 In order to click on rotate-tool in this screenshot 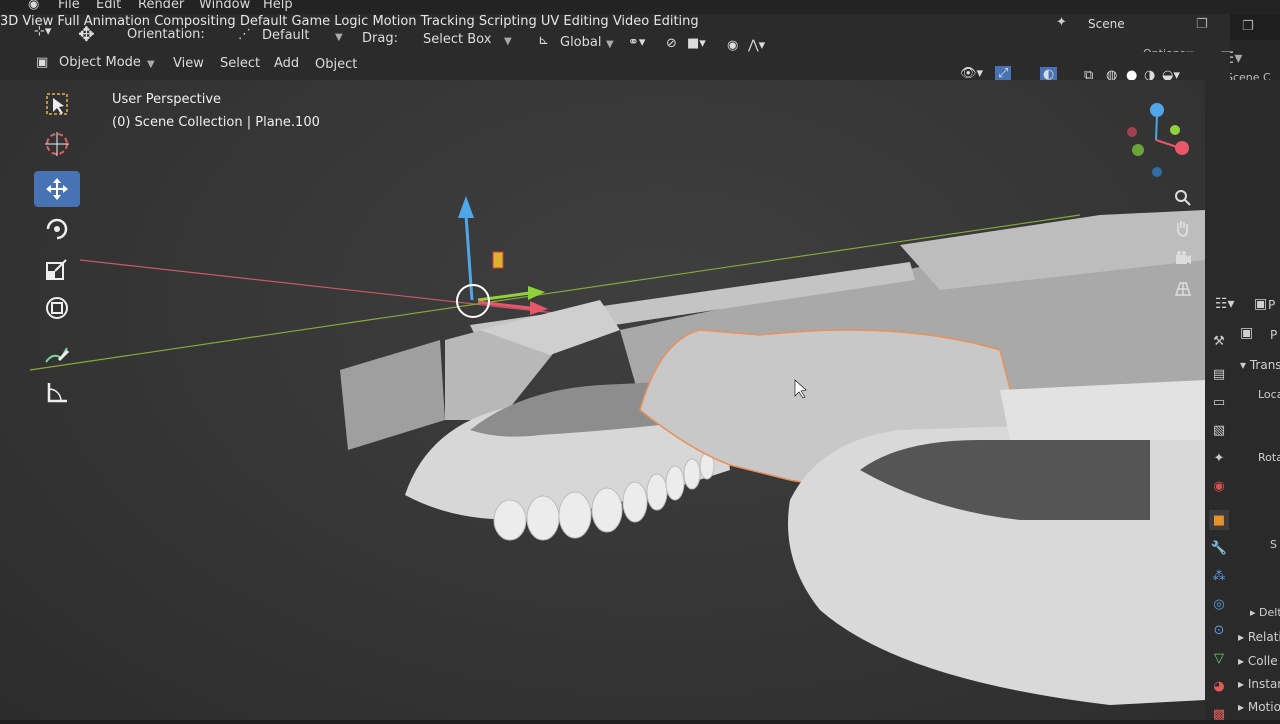, I will do `click(57, 229)`.